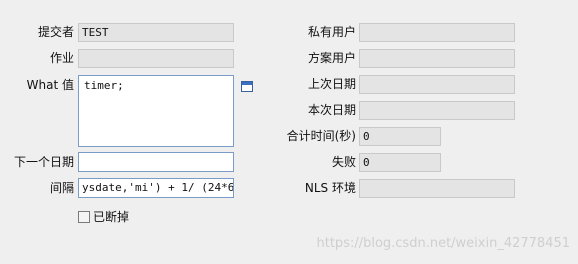 This screenshot has width=578, height=264. Describe the element at coordinates (156, 188) in the screenshot. I see `interval-field: ysdate,'mi') + 1/ (24*60)` at that location.